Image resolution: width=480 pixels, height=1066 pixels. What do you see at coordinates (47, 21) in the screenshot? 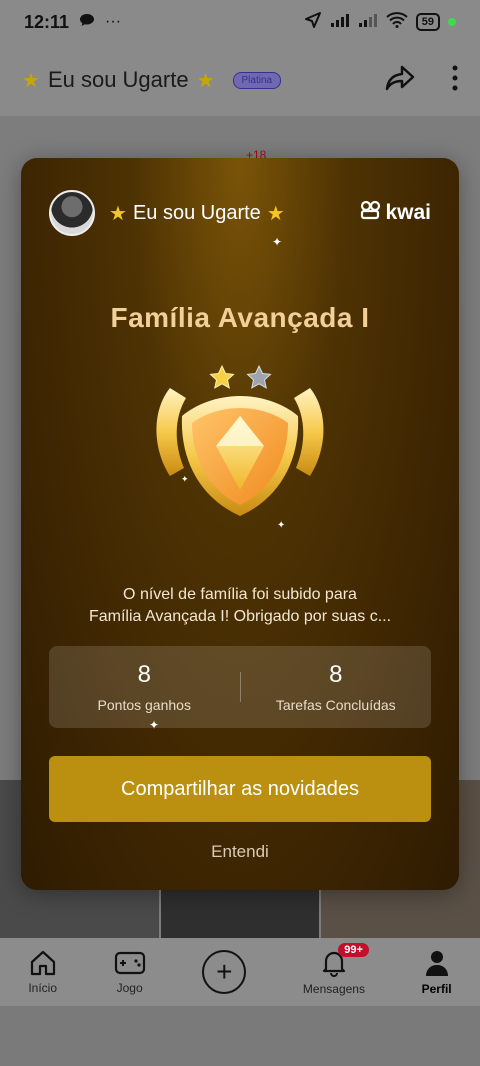
I see `clock: 12:11` at bounding box center [47, 21].